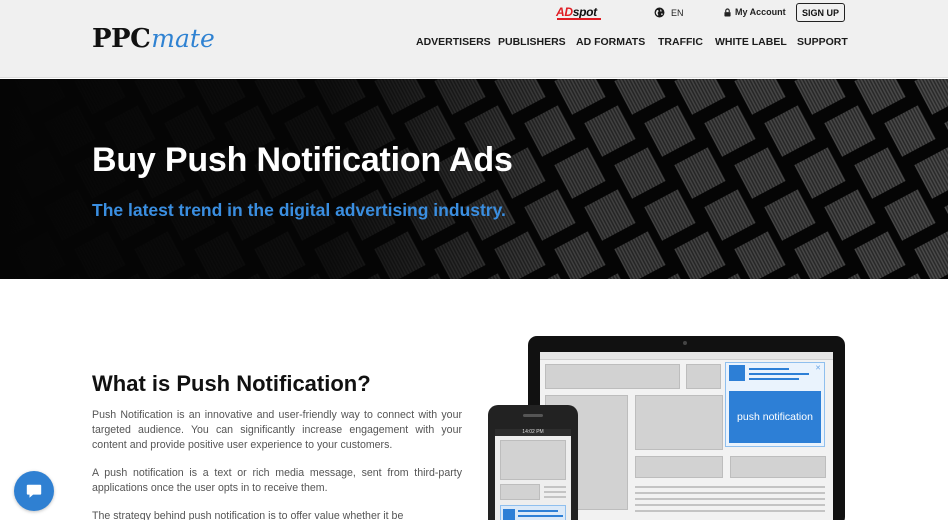  Describe the element at coordinates (659, 12) in the screenshot. I see `globe-icon` at that location.